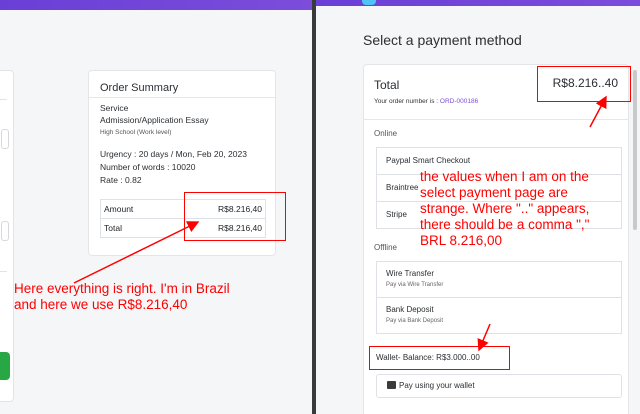 The height and width of the screenshot is (414, 640). What do you see at coordinates (148, 167) in the screenshot?
I see `word-count-text: Number of words : 10020` at bounding box center [148, 167].